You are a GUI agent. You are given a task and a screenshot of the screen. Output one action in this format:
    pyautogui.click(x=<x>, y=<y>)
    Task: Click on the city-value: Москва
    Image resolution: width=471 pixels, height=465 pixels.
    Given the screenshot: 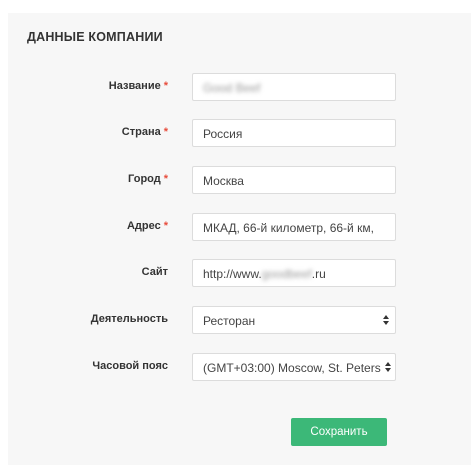 What is the action you would take?
    pyautogui.click(x=223, y=181)
    